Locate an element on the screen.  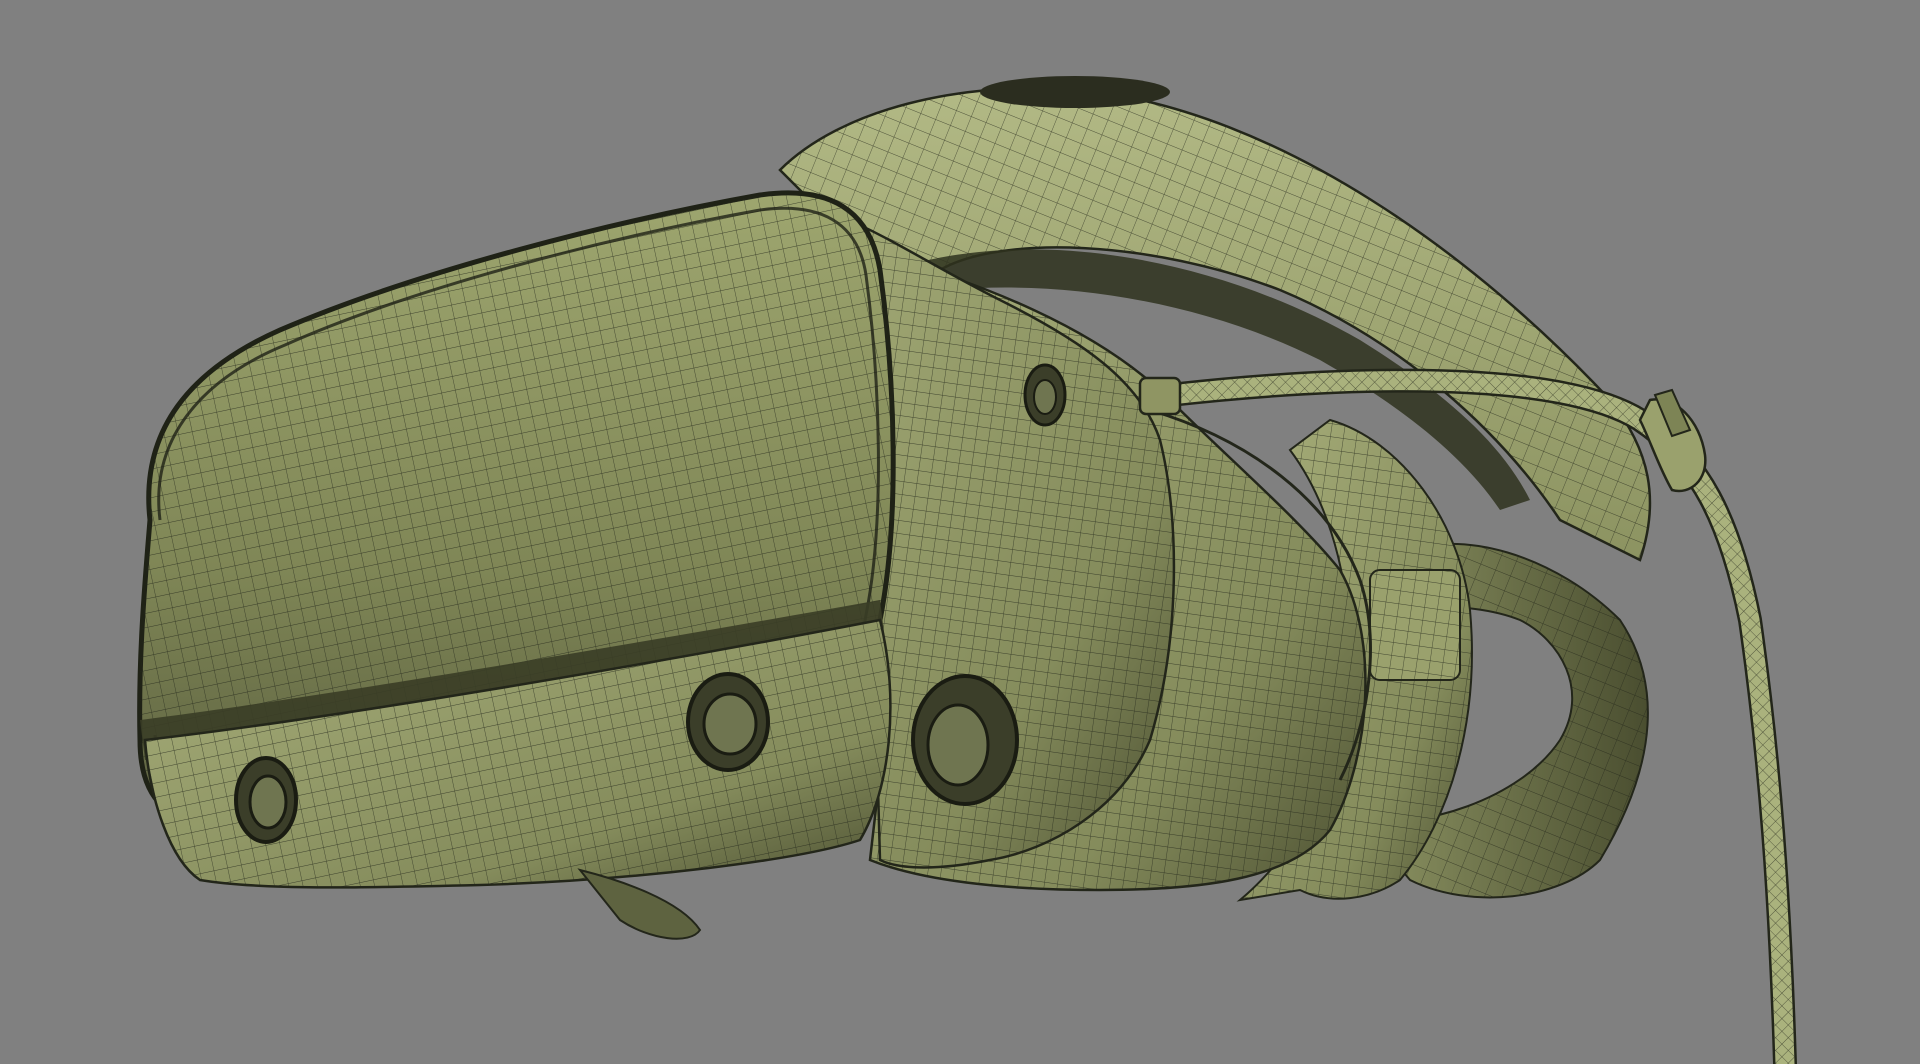
camera-side-lower is located at coordinates (965, 740).